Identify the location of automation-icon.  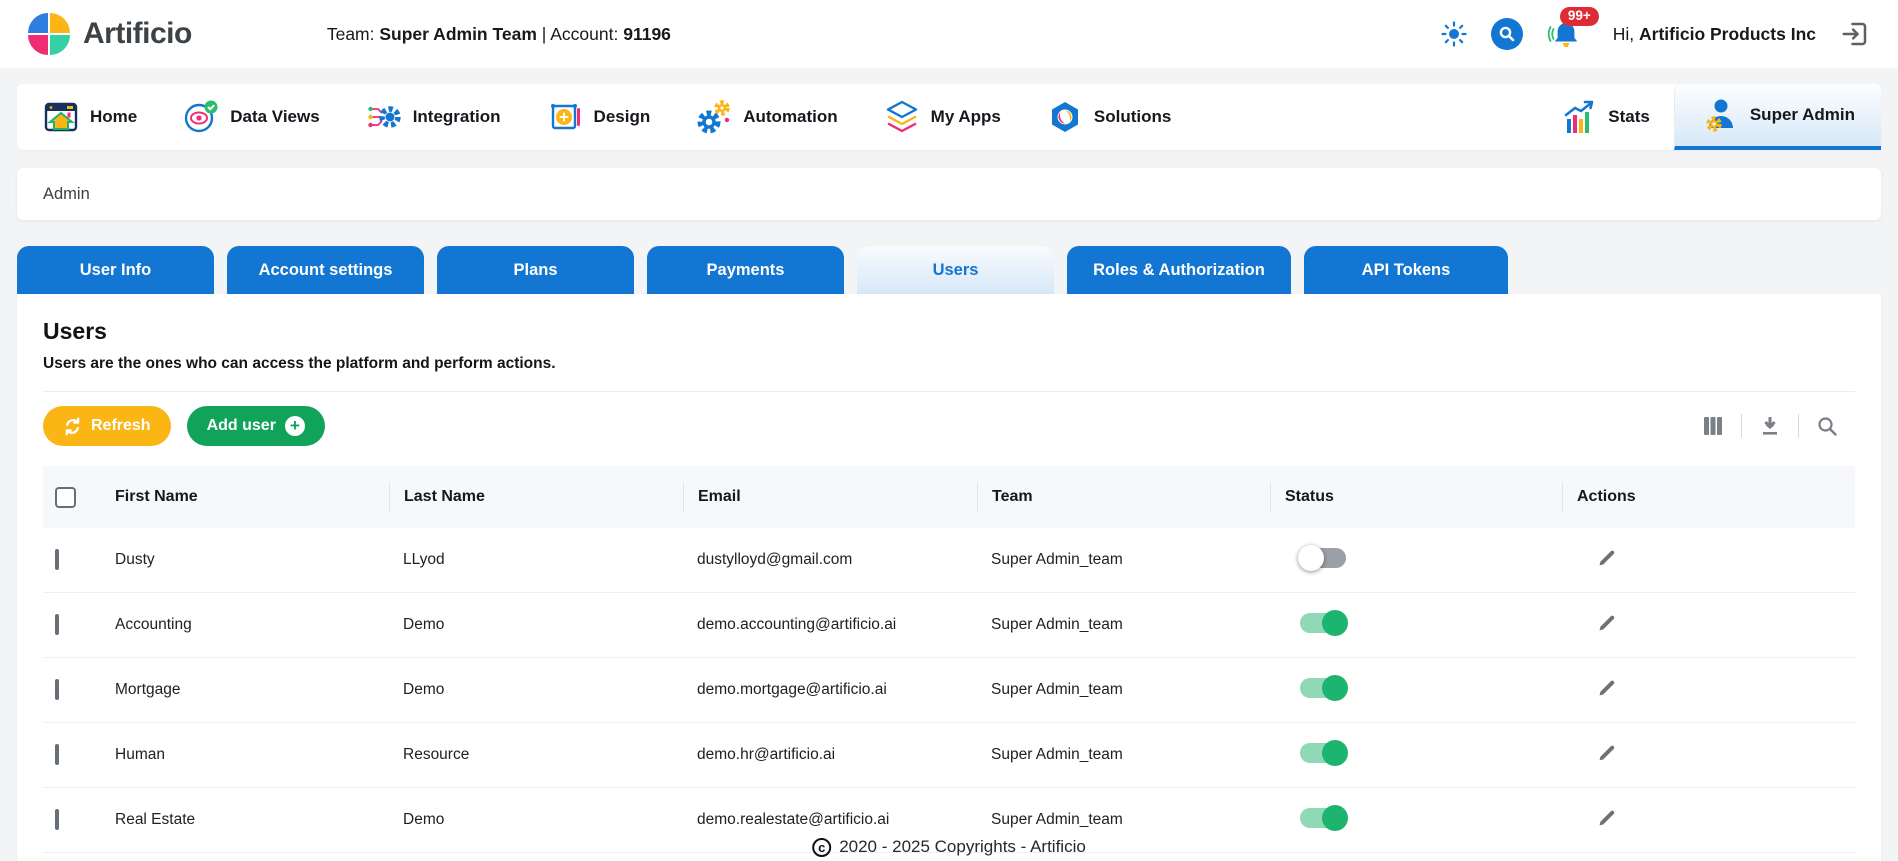
(714, 117).